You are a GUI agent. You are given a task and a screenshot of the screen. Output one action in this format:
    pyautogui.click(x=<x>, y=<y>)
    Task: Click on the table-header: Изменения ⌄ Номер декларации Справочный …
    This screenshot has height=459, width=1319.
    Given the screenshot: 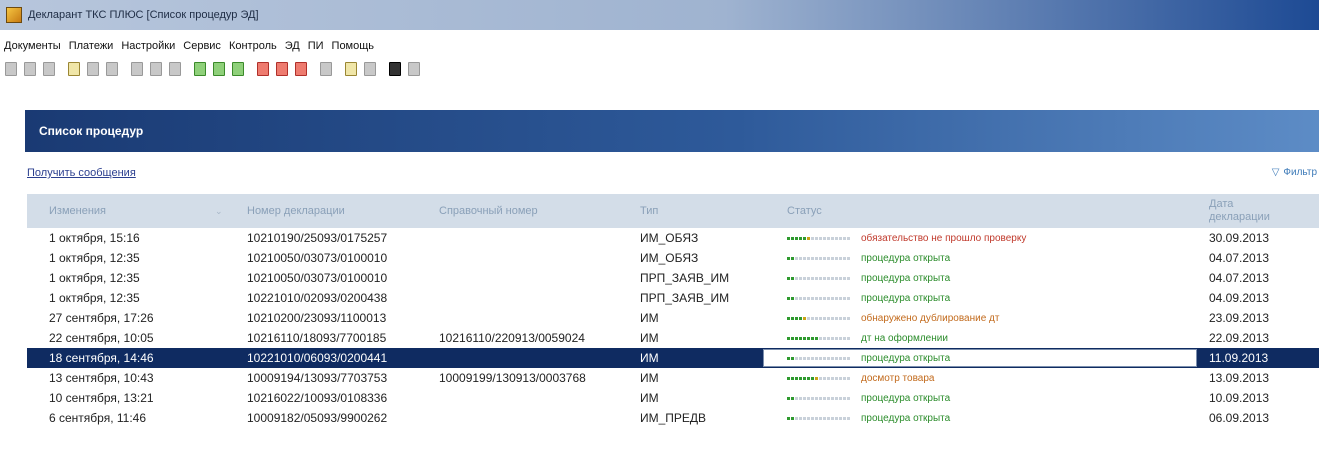 What is the action you would take?
    pyautogui.click(x=673, y=211)
    